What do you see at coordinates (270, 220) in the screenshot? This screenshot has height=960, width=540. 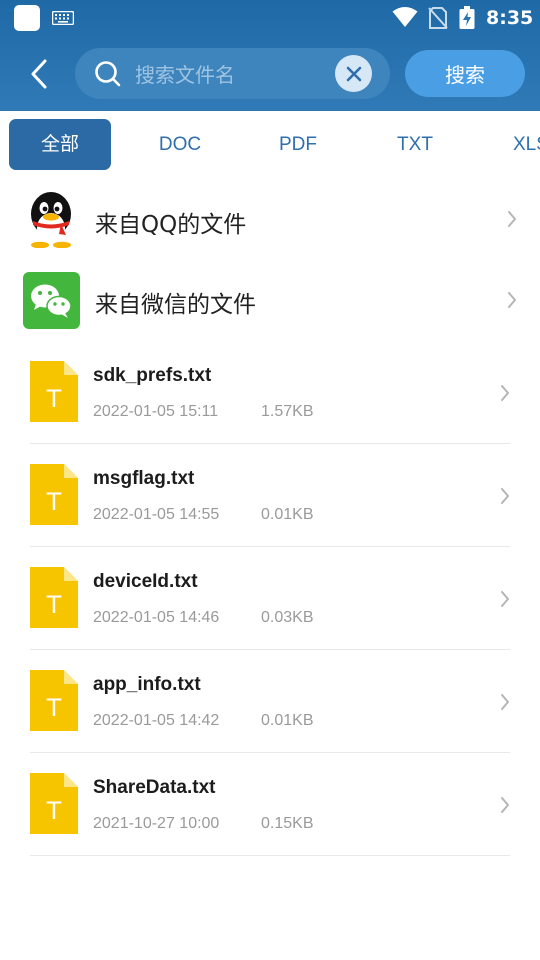 I see `source-row-qq: 来自QQ的文件` at bounding box center [270, 220].